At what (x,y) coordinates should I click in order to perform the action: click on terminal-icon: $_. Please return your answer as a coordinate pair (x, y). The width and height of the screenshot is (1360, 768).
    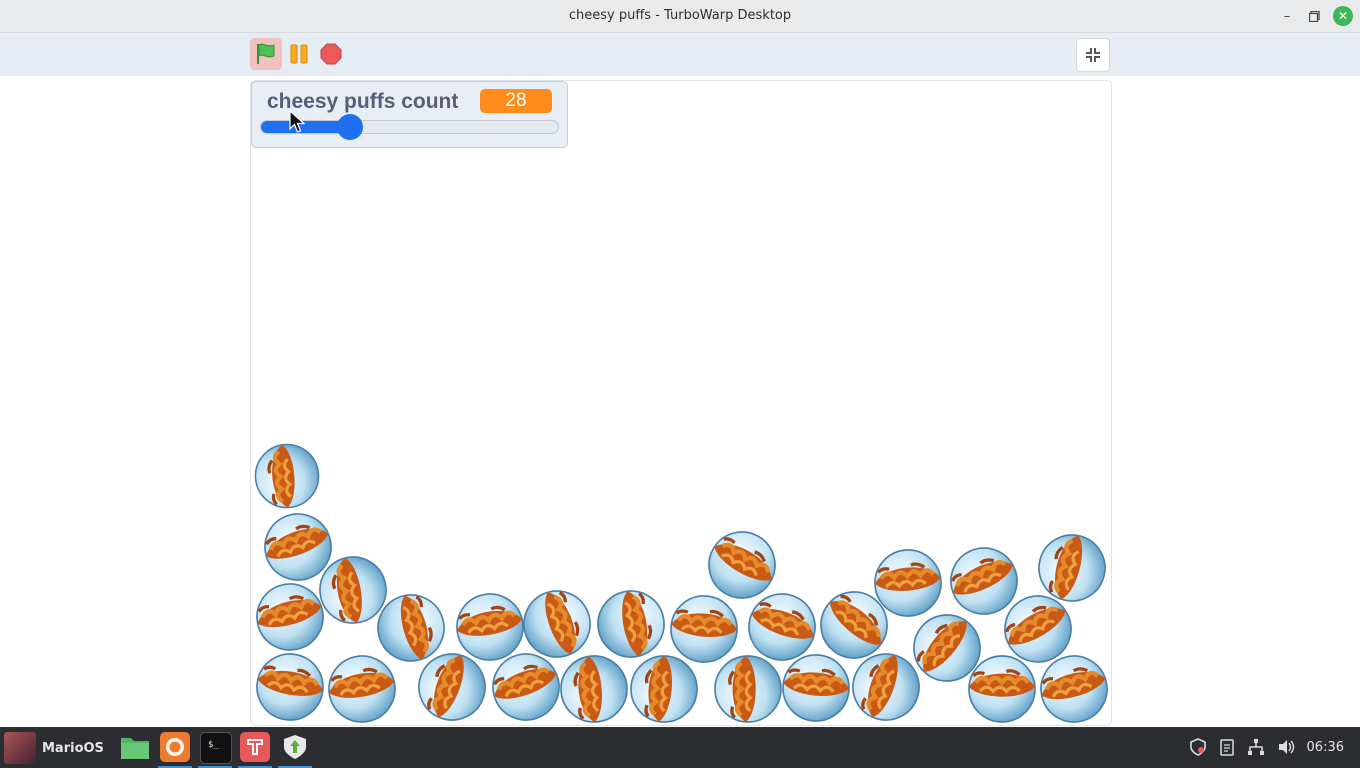
    Looking at the image, I should click on (213, 745).